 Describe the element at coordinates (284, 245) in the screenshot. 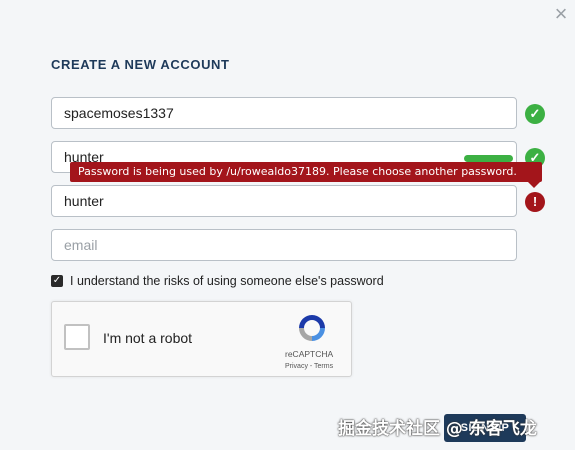

I see `email-field: email` at that location.